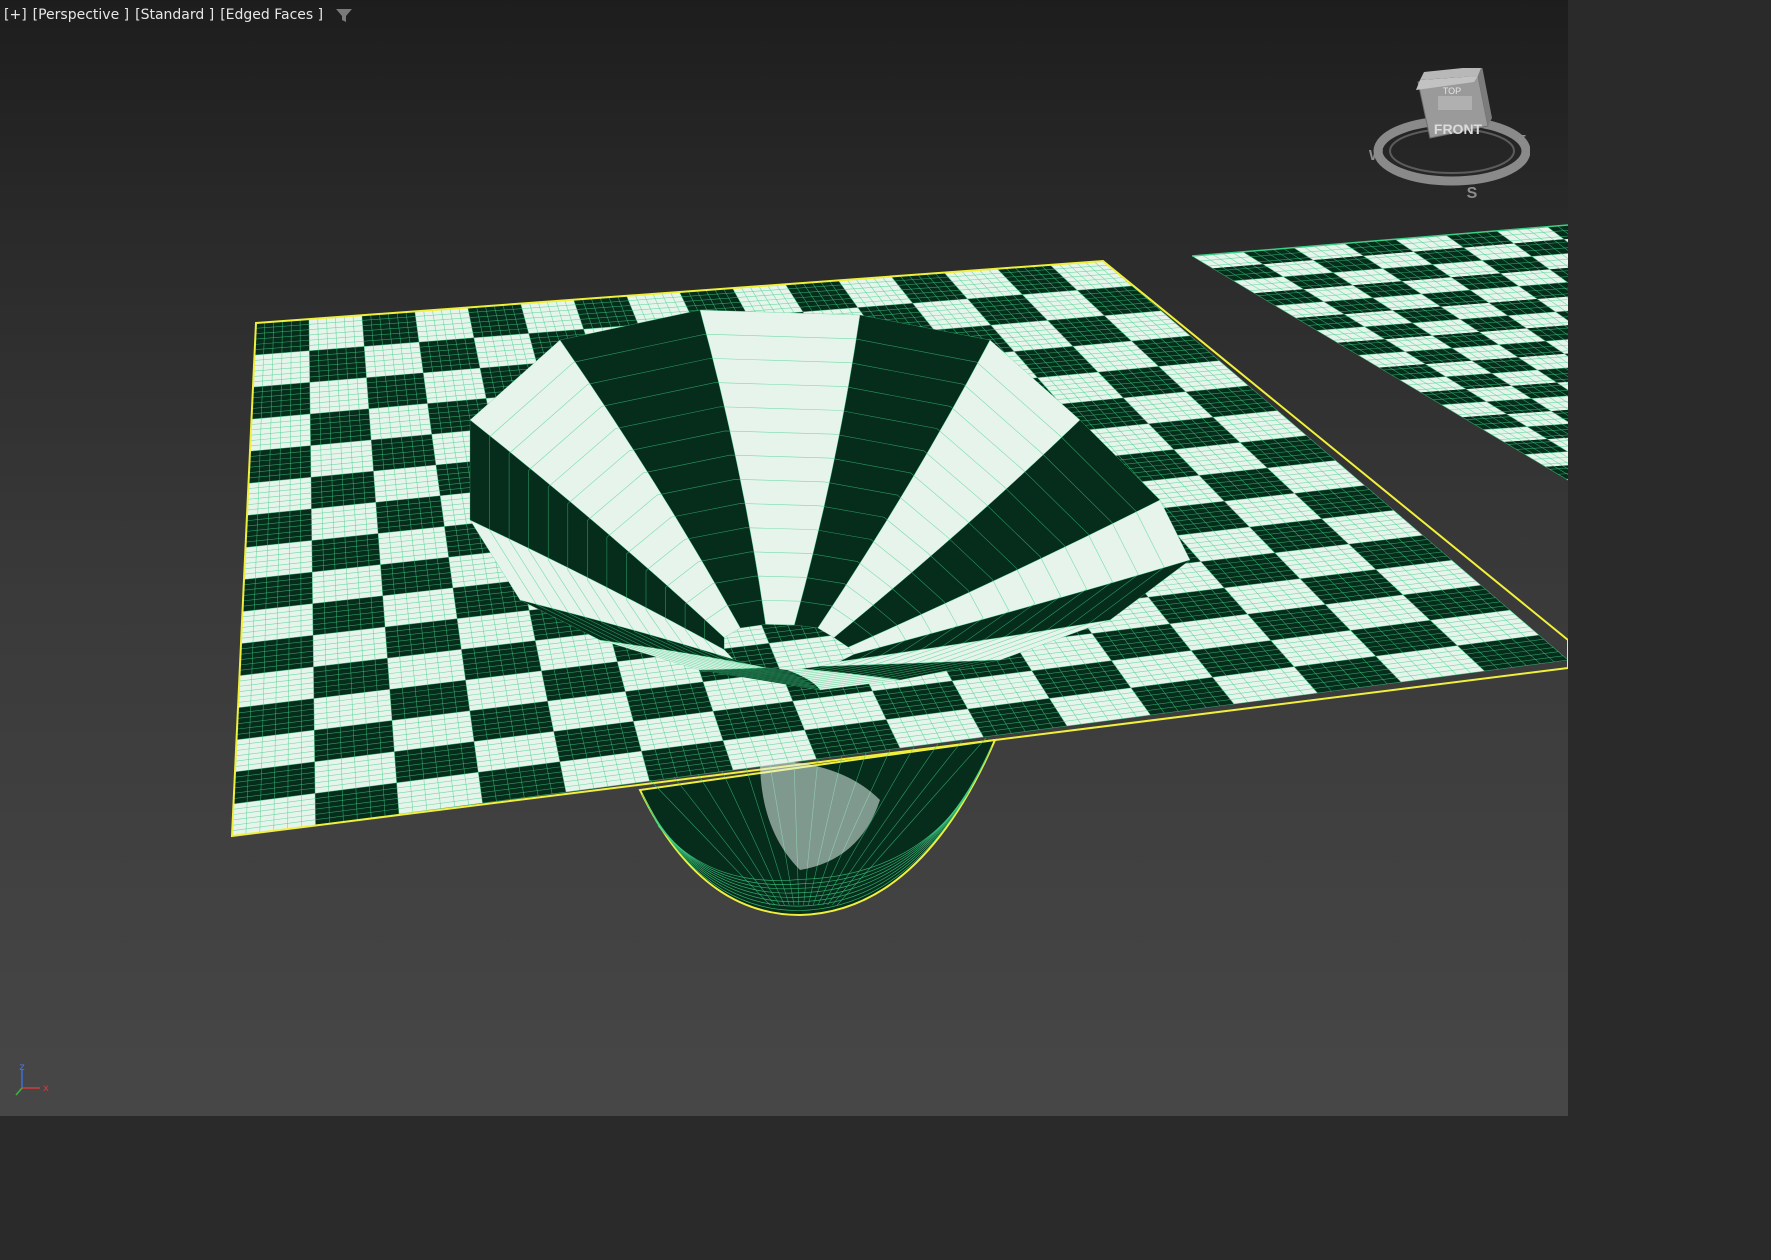 The image size is (1771, 1260). I want to click on compass-south-label: S, so click(1472, 193).